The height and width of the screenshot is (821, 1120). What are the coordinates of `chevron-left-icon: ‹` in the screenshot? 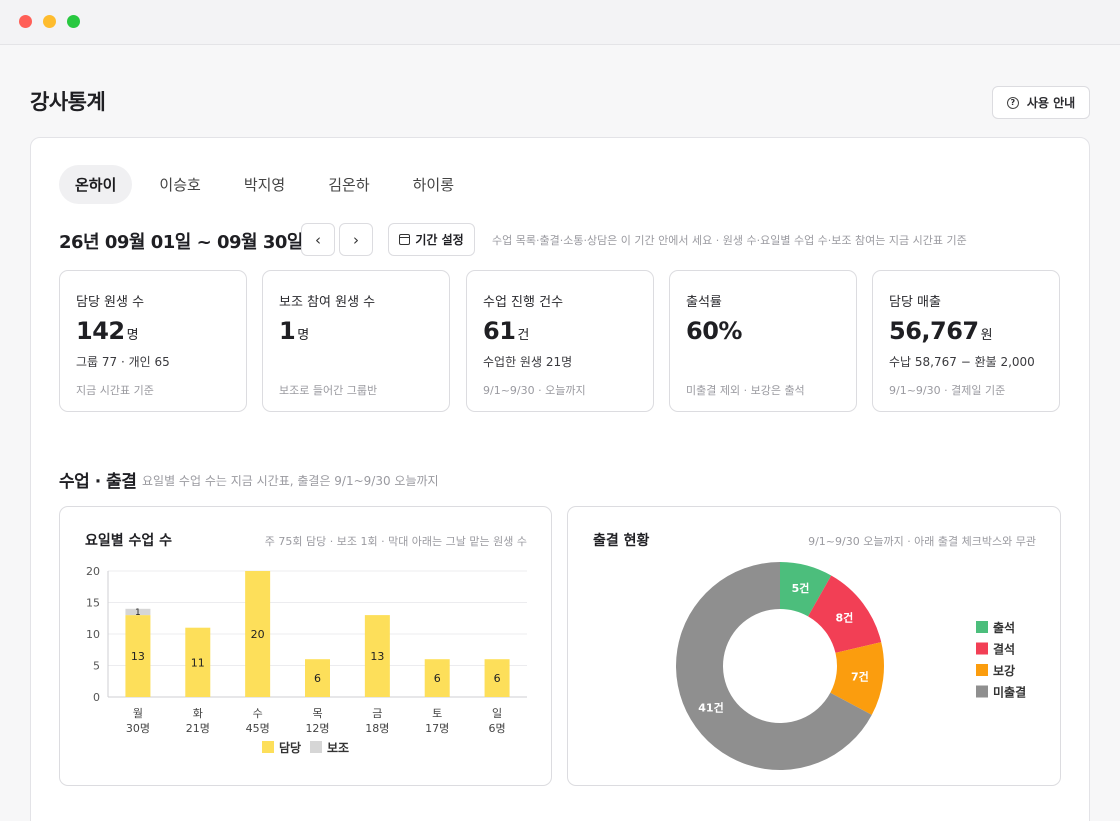 It's located at (318, 239).